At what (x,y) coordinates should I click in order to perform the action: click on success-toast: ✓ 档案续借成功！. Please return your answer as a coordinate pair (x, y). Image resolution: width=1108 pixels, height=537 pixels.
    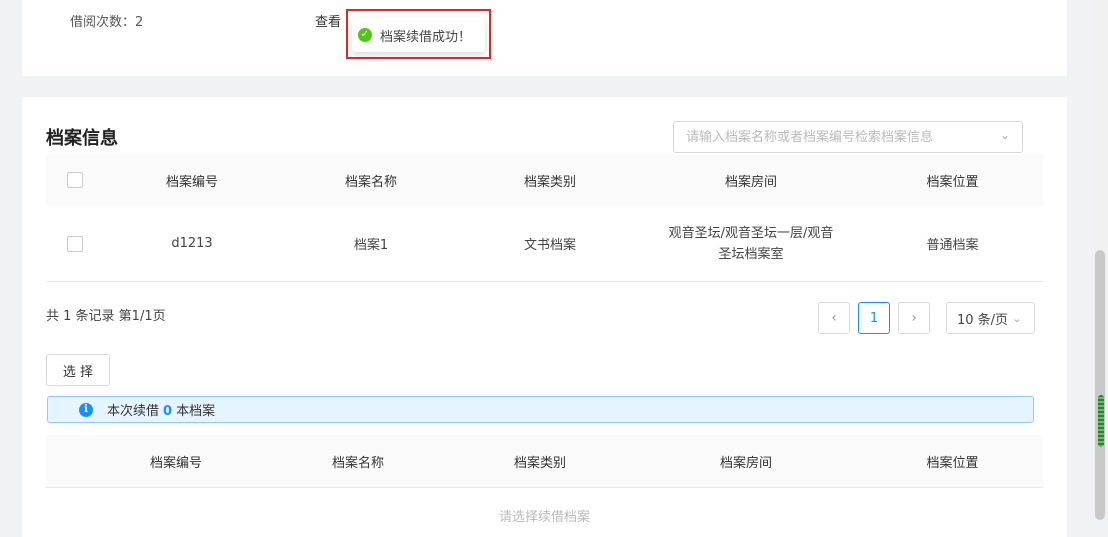
    Looking at the image, I should click on (418, 35).